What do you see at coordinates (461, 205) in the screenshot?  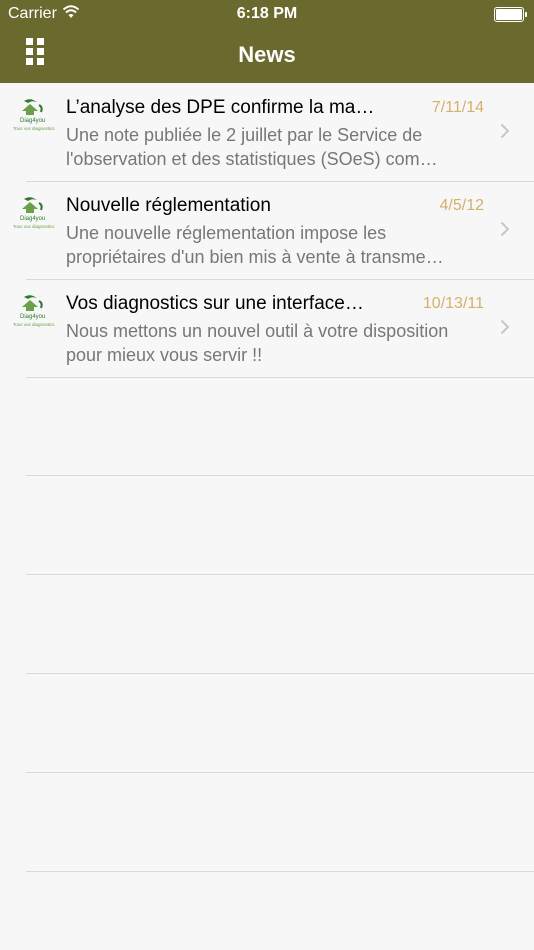 I see `news-date: 4/5/12` at bounding box center [461, 205].